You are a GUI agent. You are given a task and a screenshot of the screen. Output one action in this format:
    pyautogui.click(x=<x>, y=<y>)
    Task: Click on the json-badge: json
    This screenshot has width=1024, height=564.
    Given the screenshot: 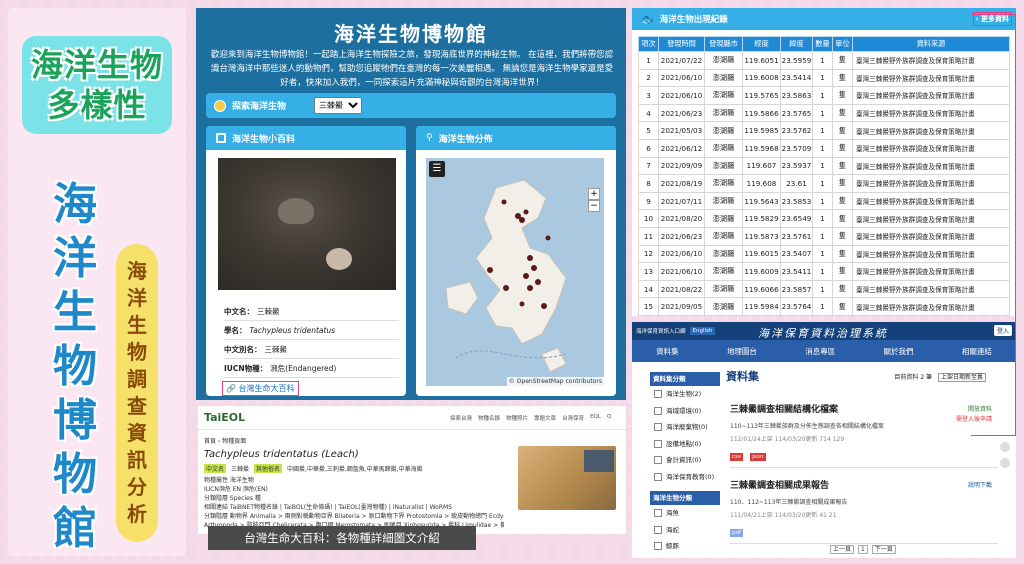 What is the action you would take?
    pyautogui.click(x=758, y=457)
    